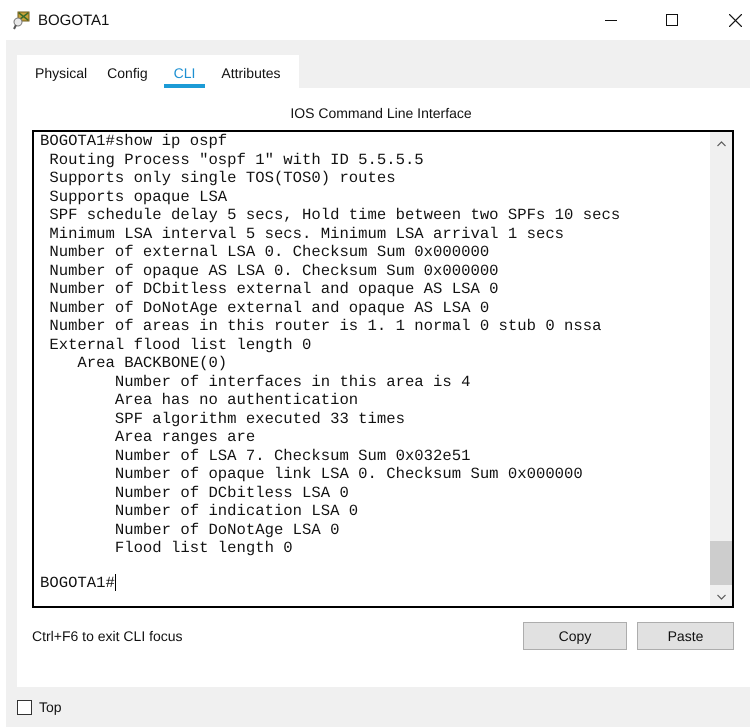 The height and width of the screenshot is (727, 750). What do you see at coordinates (325, 326) in the screenshot?
I see `terminal-line: Number of areas in this router is 1. 1 normal 0 stub 0 nssa` at bounding box center [325, 326].